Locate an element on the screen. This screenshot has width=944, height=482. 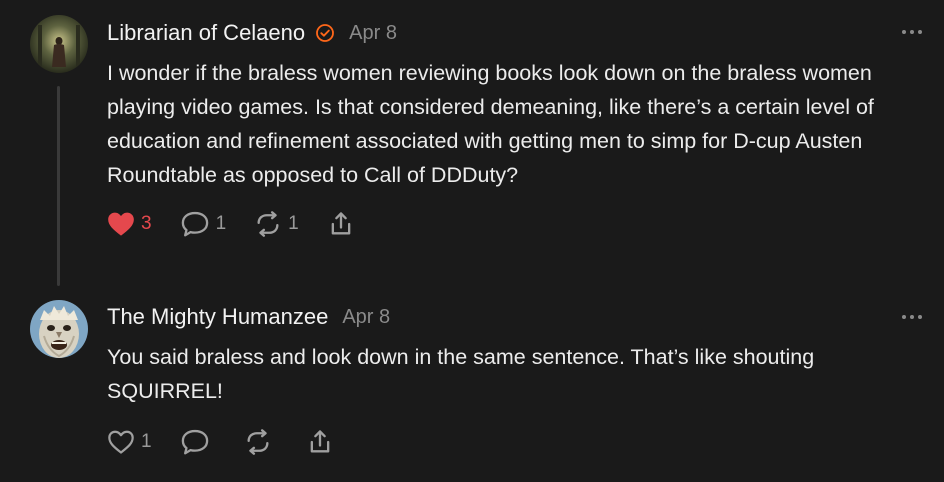
reply-button is located at coordinates (198, 442).